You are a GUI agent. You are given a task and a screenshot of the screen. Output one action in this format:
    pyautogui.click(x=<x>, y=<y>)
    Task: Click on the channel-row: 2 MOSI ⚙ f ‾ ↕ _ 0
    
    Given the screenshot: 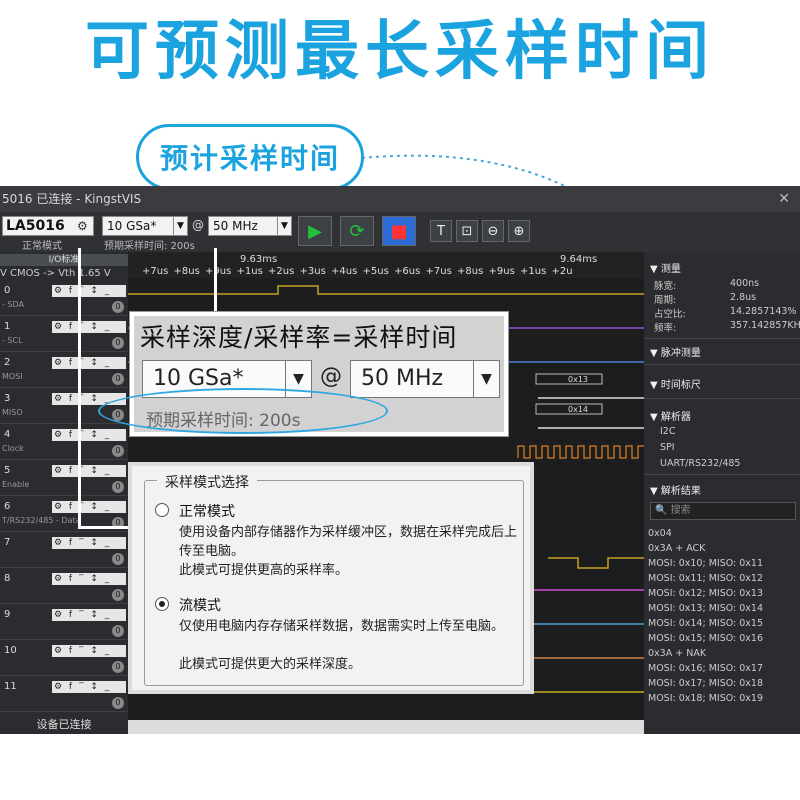 What is the action you would take?
    pyautogui.click(x=64, y=371)
    